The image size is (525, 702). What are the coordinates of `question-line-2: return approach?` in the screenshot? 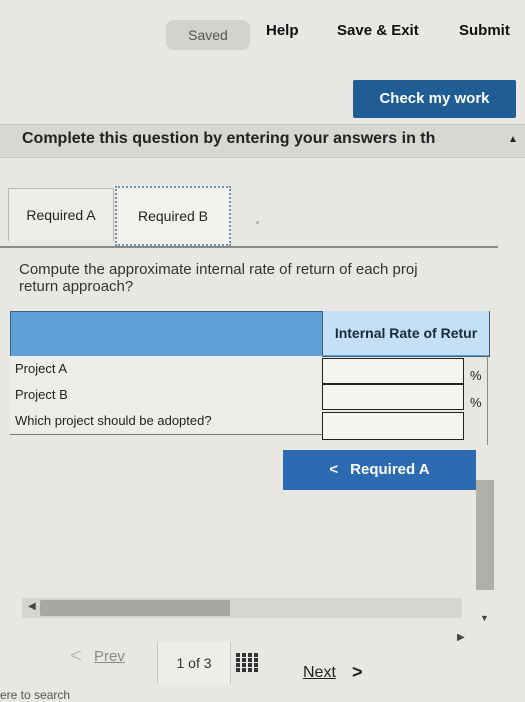 It's located at (76, 286).